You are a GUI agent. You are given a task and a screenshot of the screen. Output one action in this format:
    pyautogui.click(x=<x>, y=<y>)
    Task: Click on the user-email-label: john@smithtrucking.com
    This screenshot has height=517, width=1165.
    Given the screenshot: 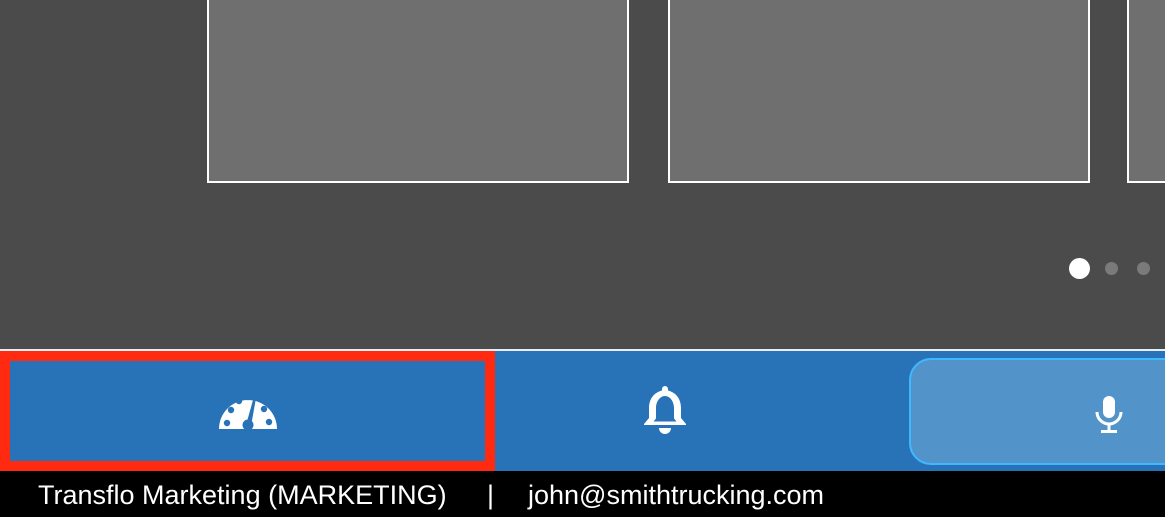 What is the action you would take?
    pyautogui.click(x=676, y=495)
    